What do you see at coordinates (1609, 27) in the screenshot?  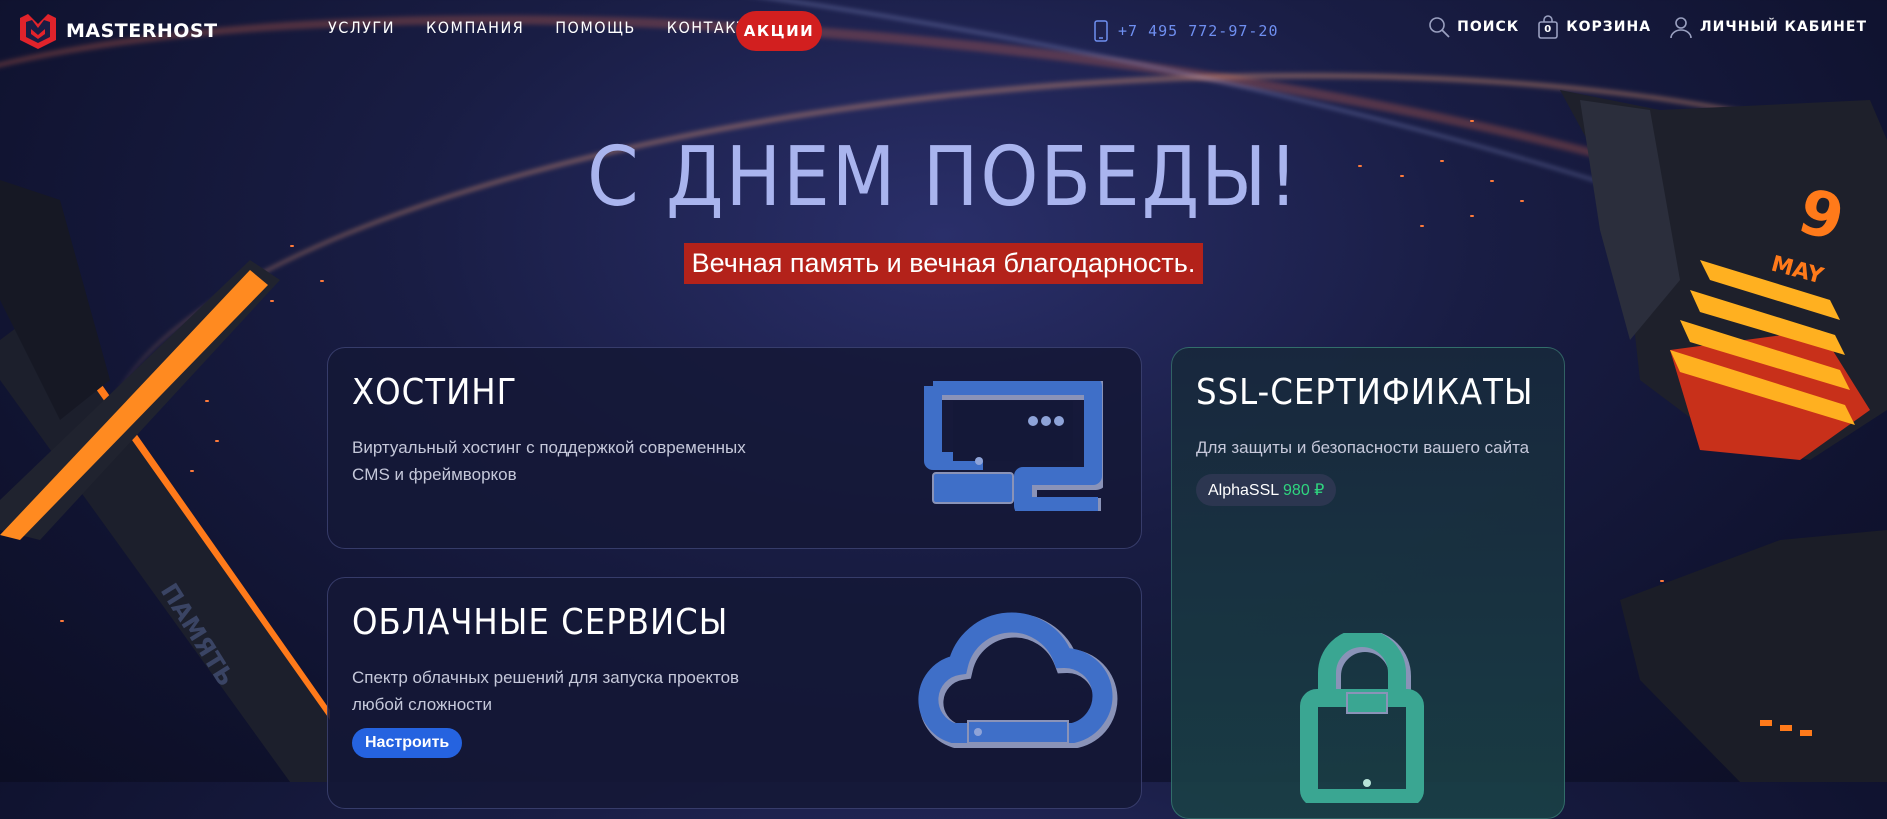 I see `cart-label: КОРЗИНА` at bounding box center [1609, 27].